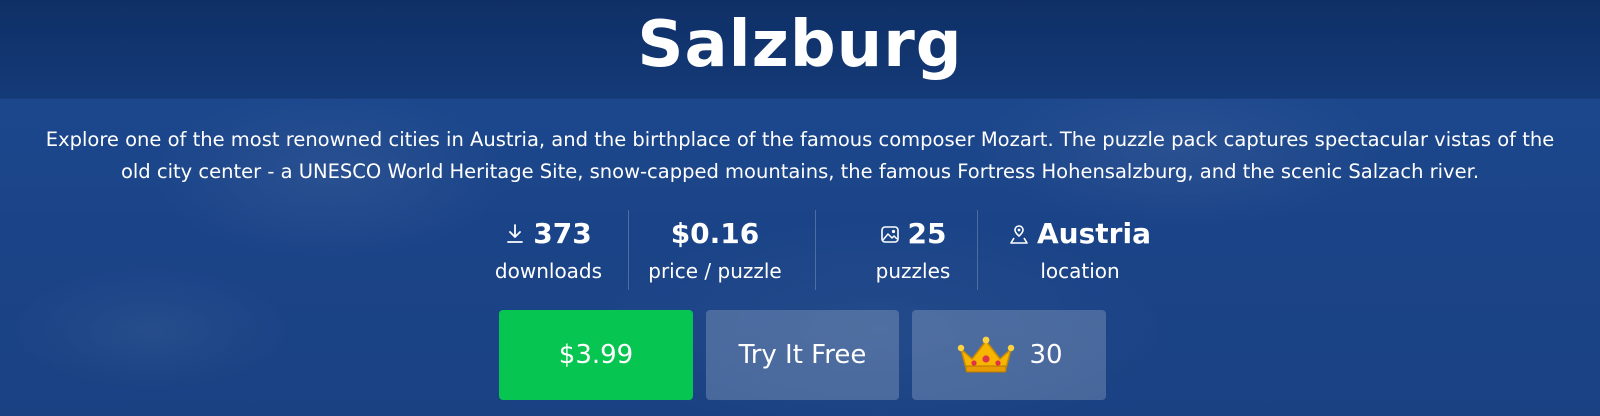 This screenshot has height=416, width=1600. I want to click on try-free-label: Try It Free, so click(802, 355).